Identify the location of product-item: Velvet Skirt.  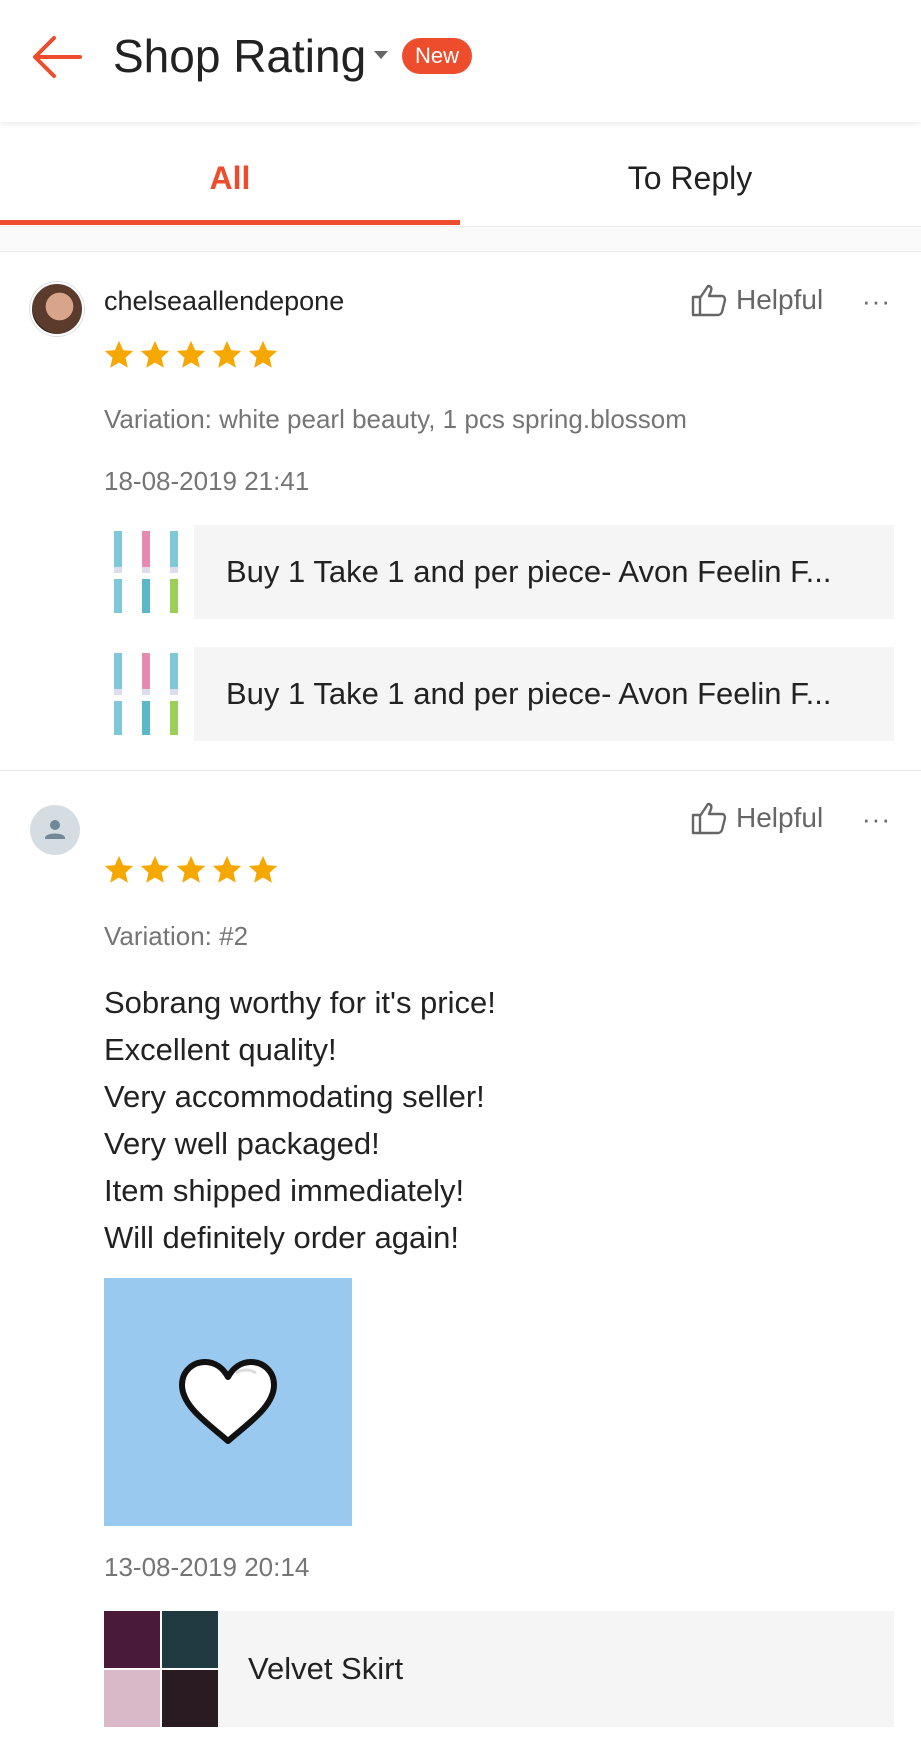
(499, 1669).